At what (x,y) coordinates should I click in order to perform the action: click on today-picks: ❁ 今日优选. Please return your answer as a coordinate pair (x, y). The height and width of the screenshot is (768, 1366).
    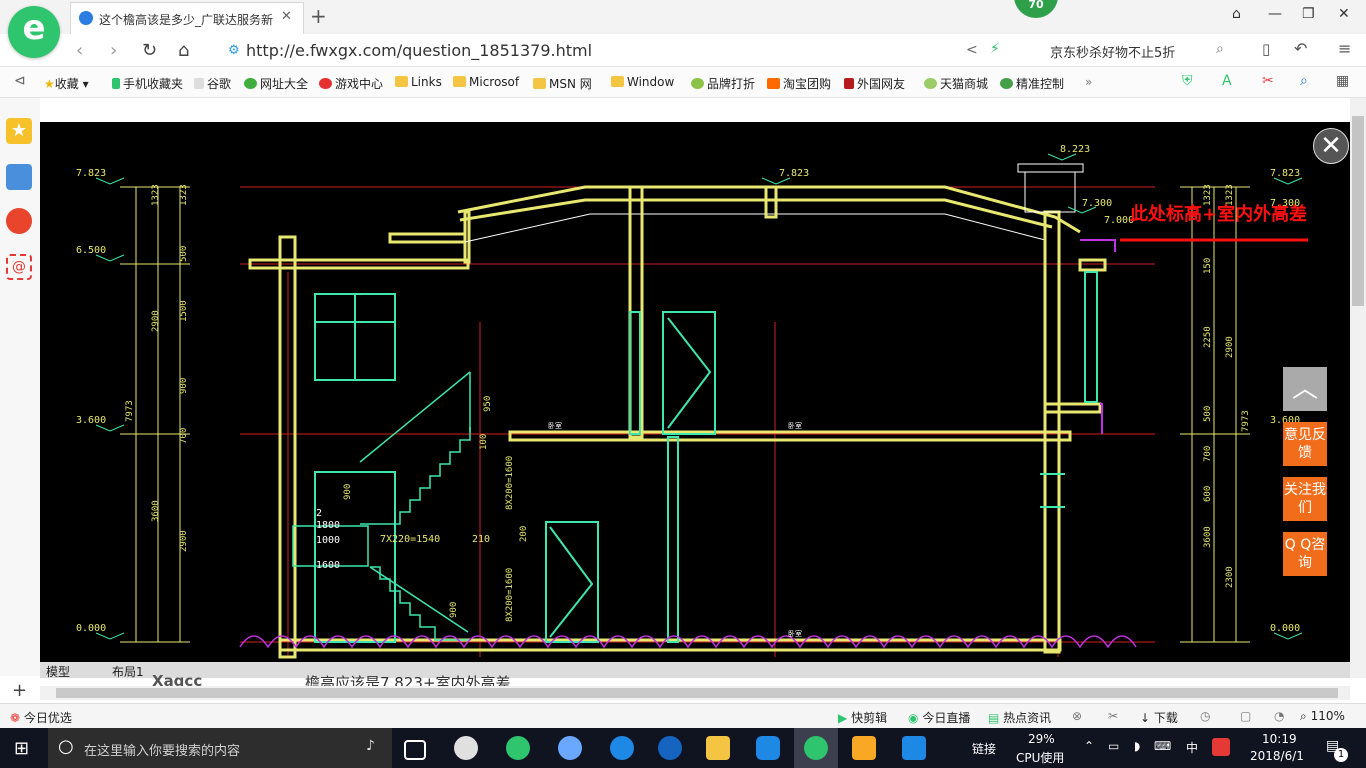
    Looking at the image, I should click on (41, 717).